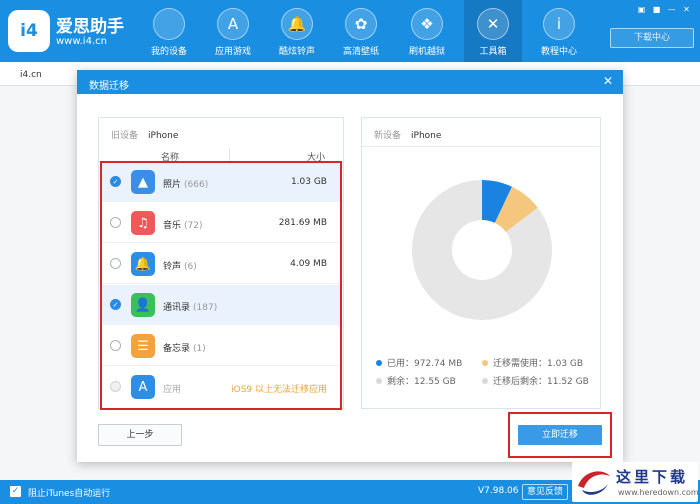 The image size is (700, 504). Describe the element at coordinates (221, 155) in the screenshot. I see `column-header: 名称 大小` at that location.